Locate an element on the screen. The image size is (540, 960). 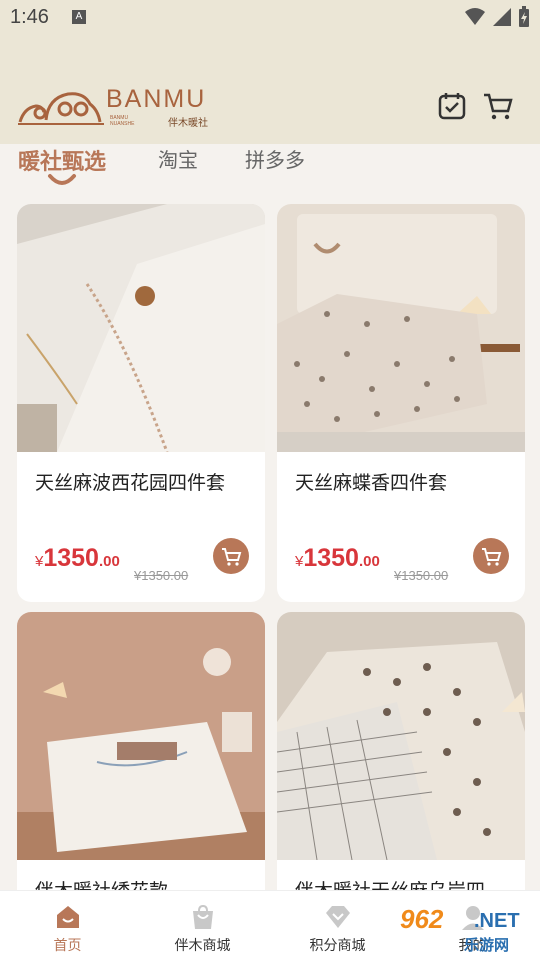
notification-a-icon: A is located at coordinates (79, 17).